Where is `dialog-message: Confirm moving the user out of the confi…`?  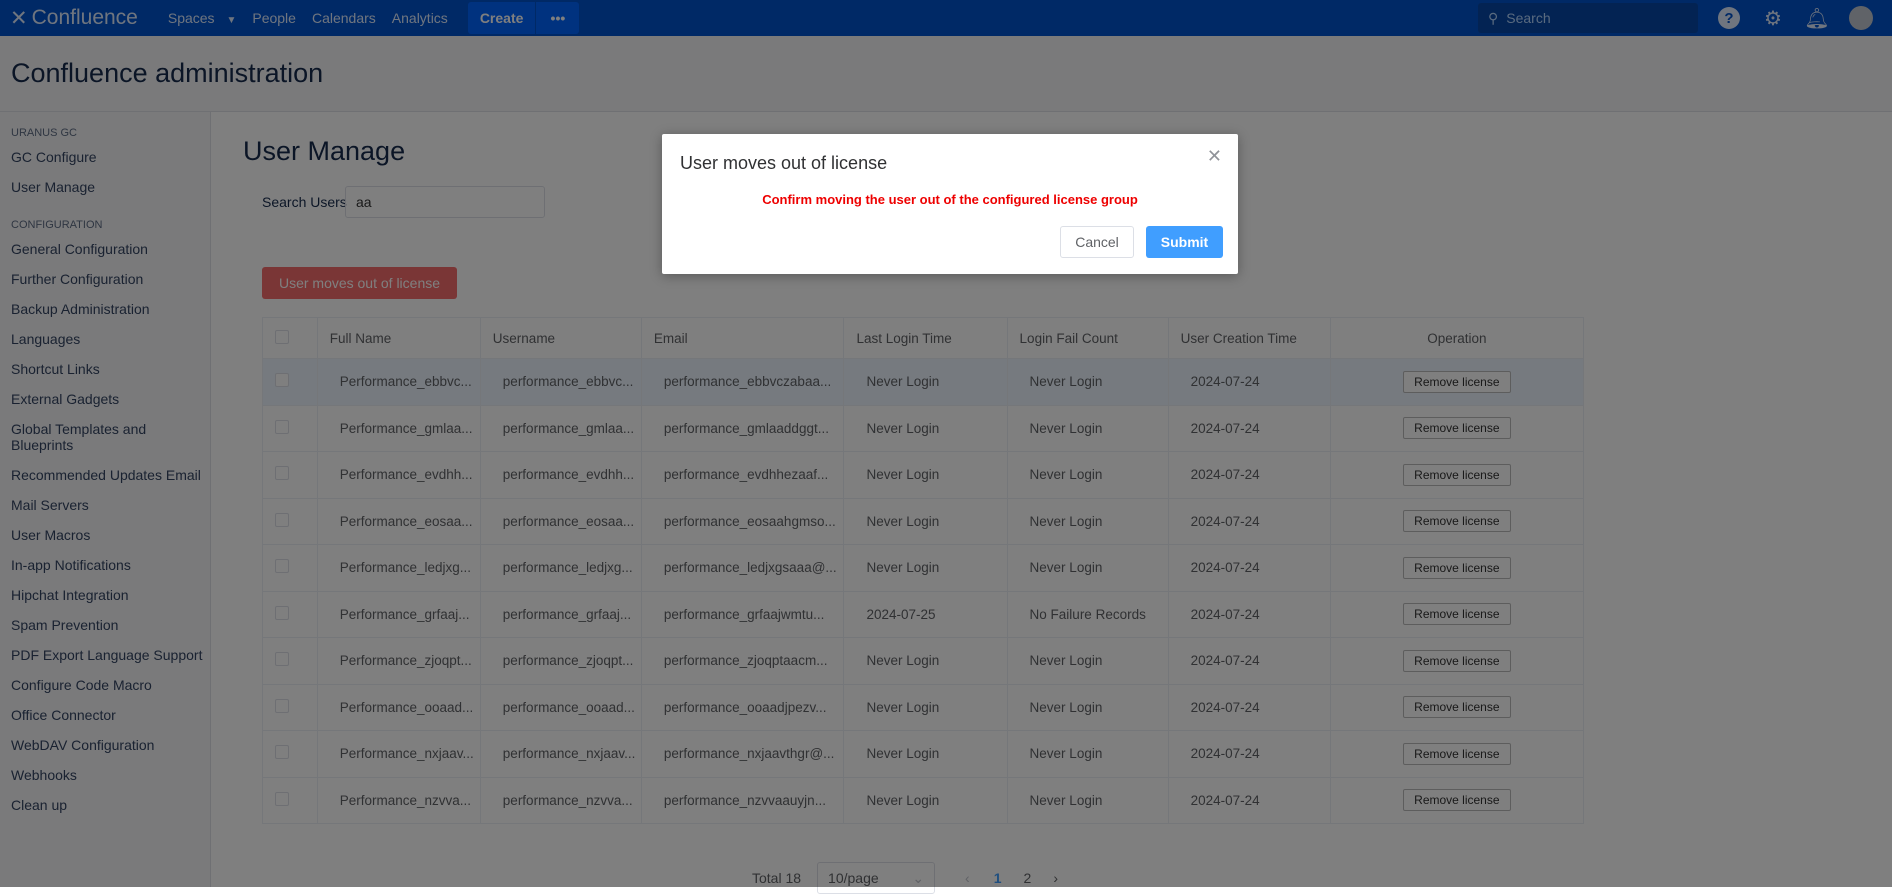 dialog-message: Confirm moving the user out of the confi… is located at coordinates (950, 199).